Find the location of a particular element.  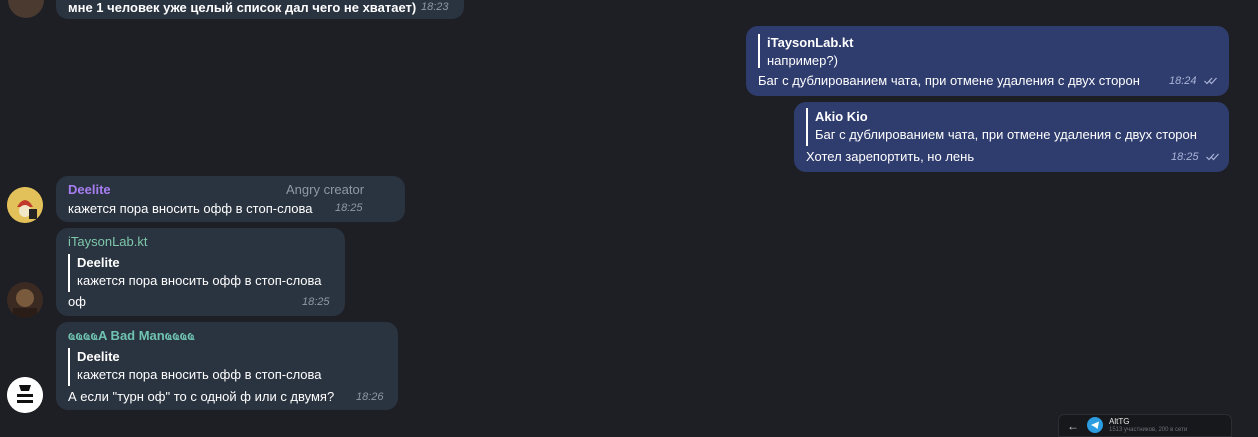

time-label: 18:25 is located at coordinates (1185, 157).